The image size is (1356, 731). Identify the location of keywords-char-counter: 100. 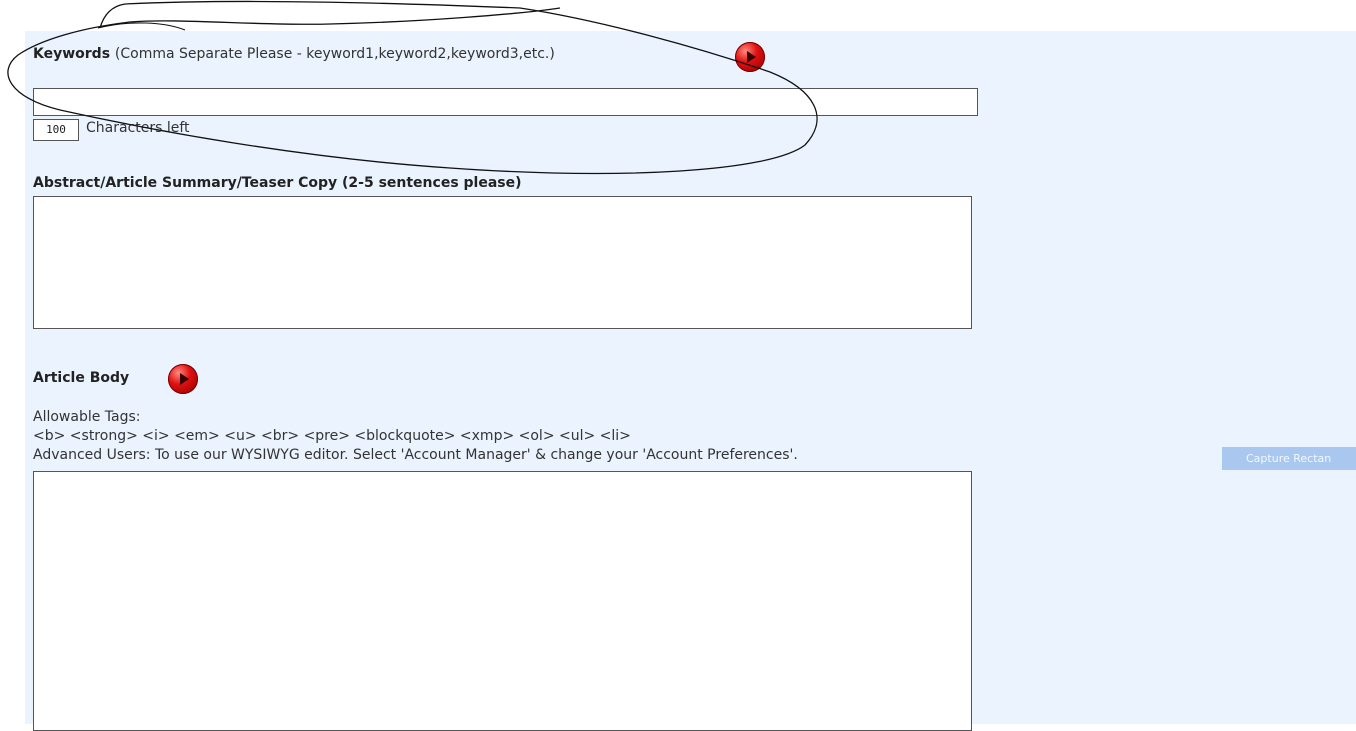
(56, 130).